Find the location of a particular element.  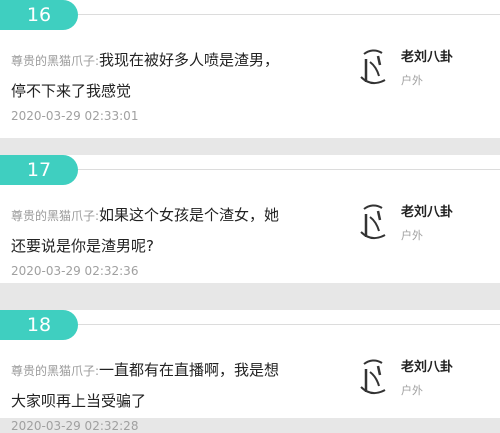

comment-line-1: 一直都有在直播啊，我是想 is located at coordinates (189, 370).